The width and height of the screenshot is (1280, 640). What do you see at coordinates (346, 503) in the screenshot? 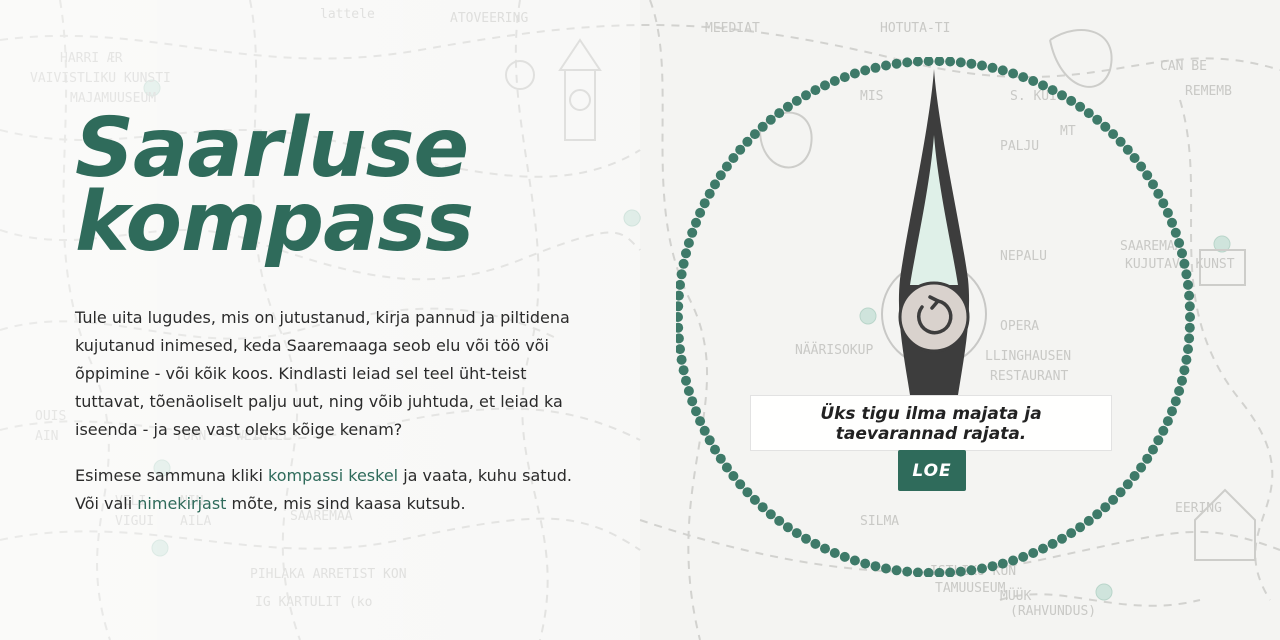
I see `instruction-text-end: mõte, mis sind kaasa kutsub.` at bounding box center [346, 503].